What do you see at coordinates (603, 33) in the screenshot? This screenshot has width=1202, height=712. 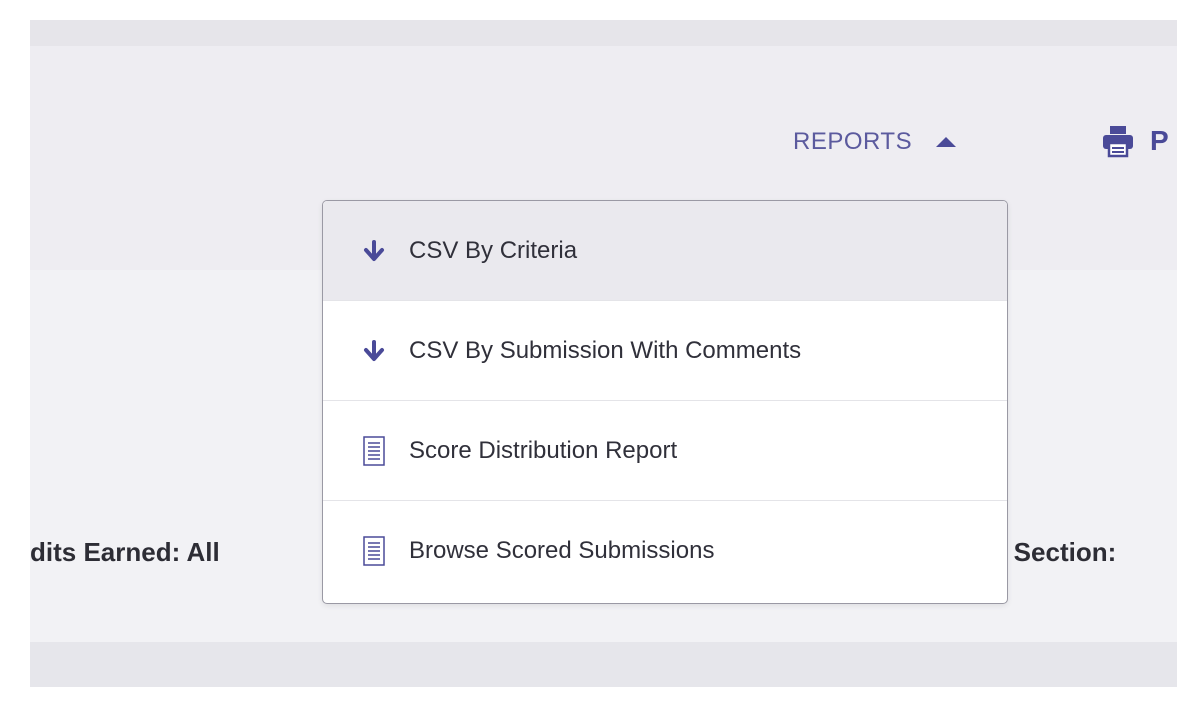 I see `header-top-strip` at bounding box center [603, 33].